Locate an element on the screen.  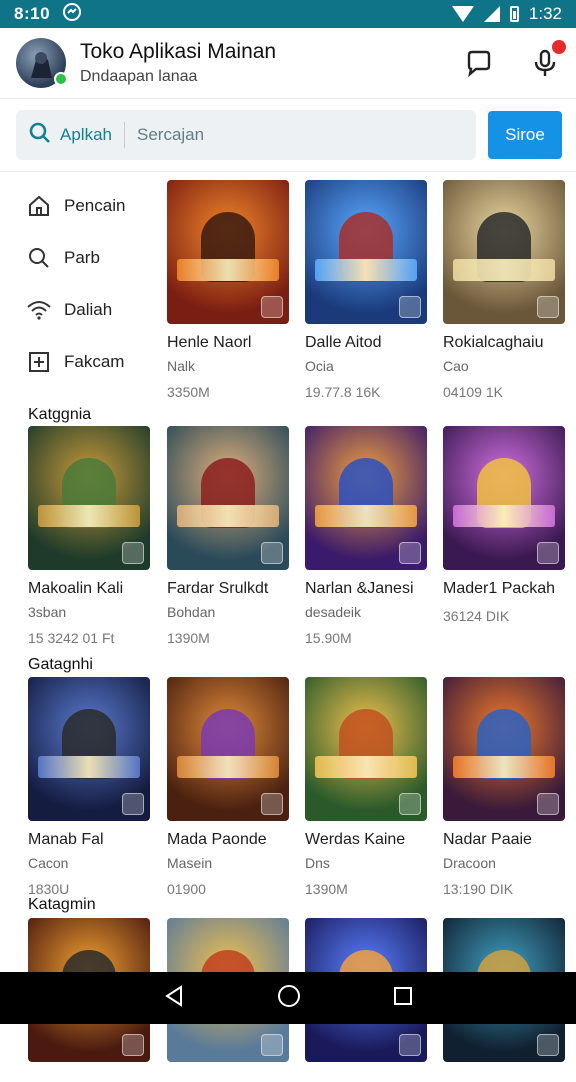
app-developer: Ocia is located at coordinates (319, 366).